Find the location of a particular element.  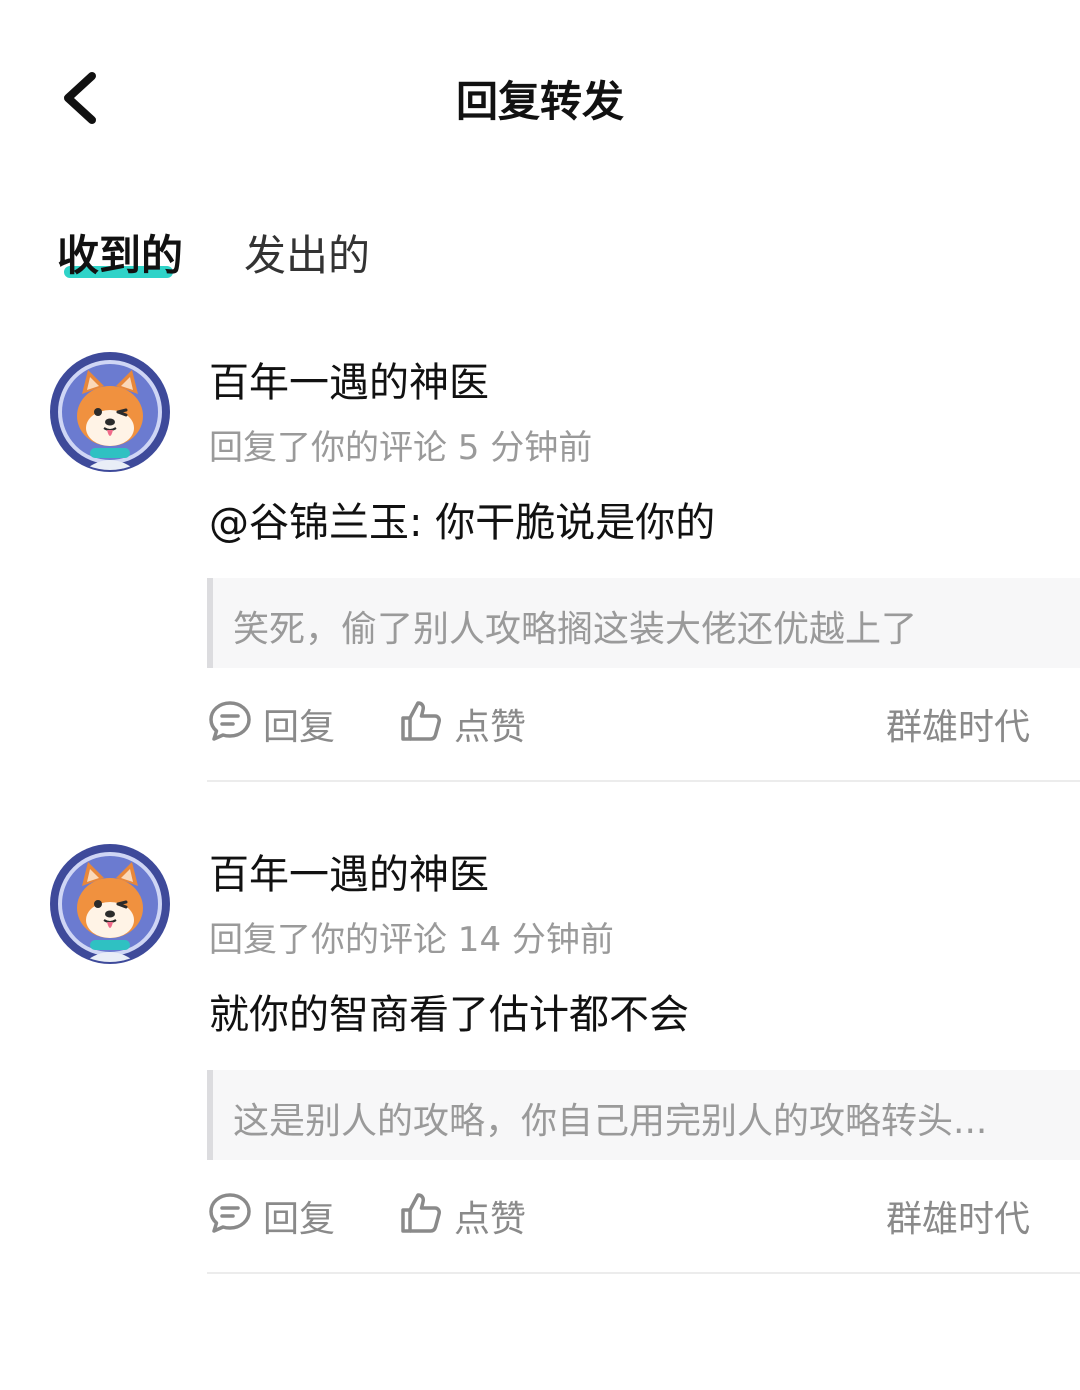

comment-text: @谷锦兰玉: 你干脆说是你的 is located at coordinates (462, 519).